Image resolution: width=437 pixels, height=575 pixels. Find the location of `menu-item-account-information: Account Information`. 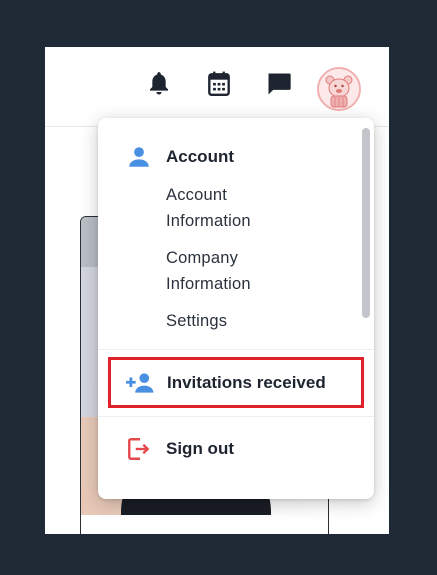

menu-item-account-information: Account Information is located at coordinates (208, 208).